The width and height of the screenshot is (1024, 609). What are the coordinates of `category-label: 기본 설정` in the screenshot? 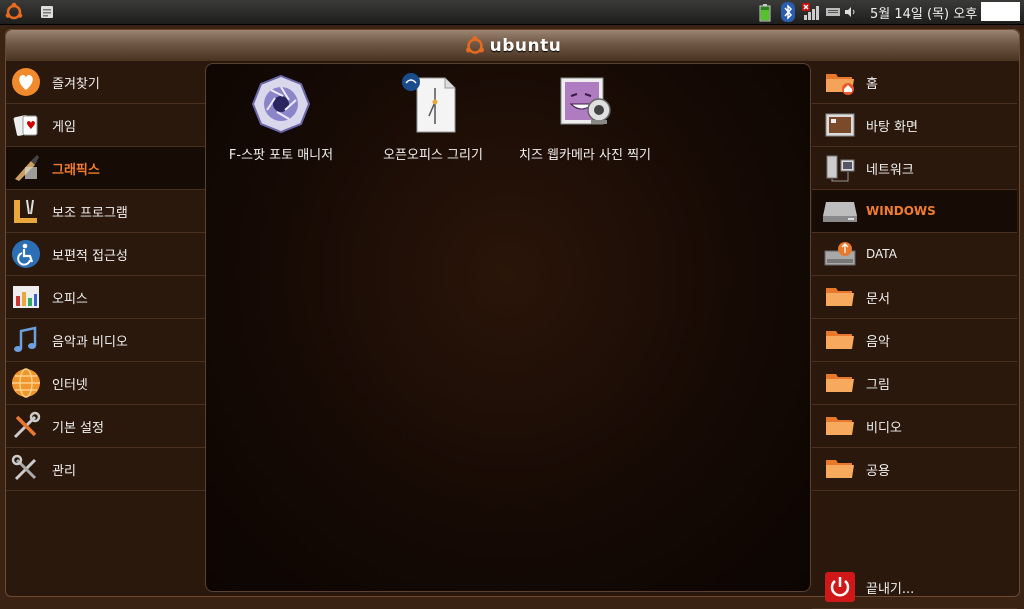 It's located at (78, 428).